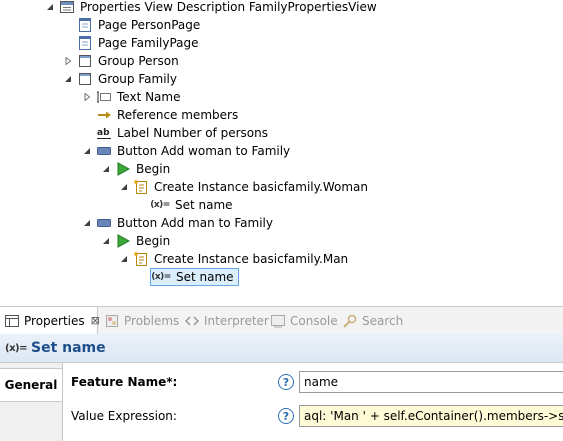 The image size is (563, 441). I want to click on view-description-icon, so click(67, 7).